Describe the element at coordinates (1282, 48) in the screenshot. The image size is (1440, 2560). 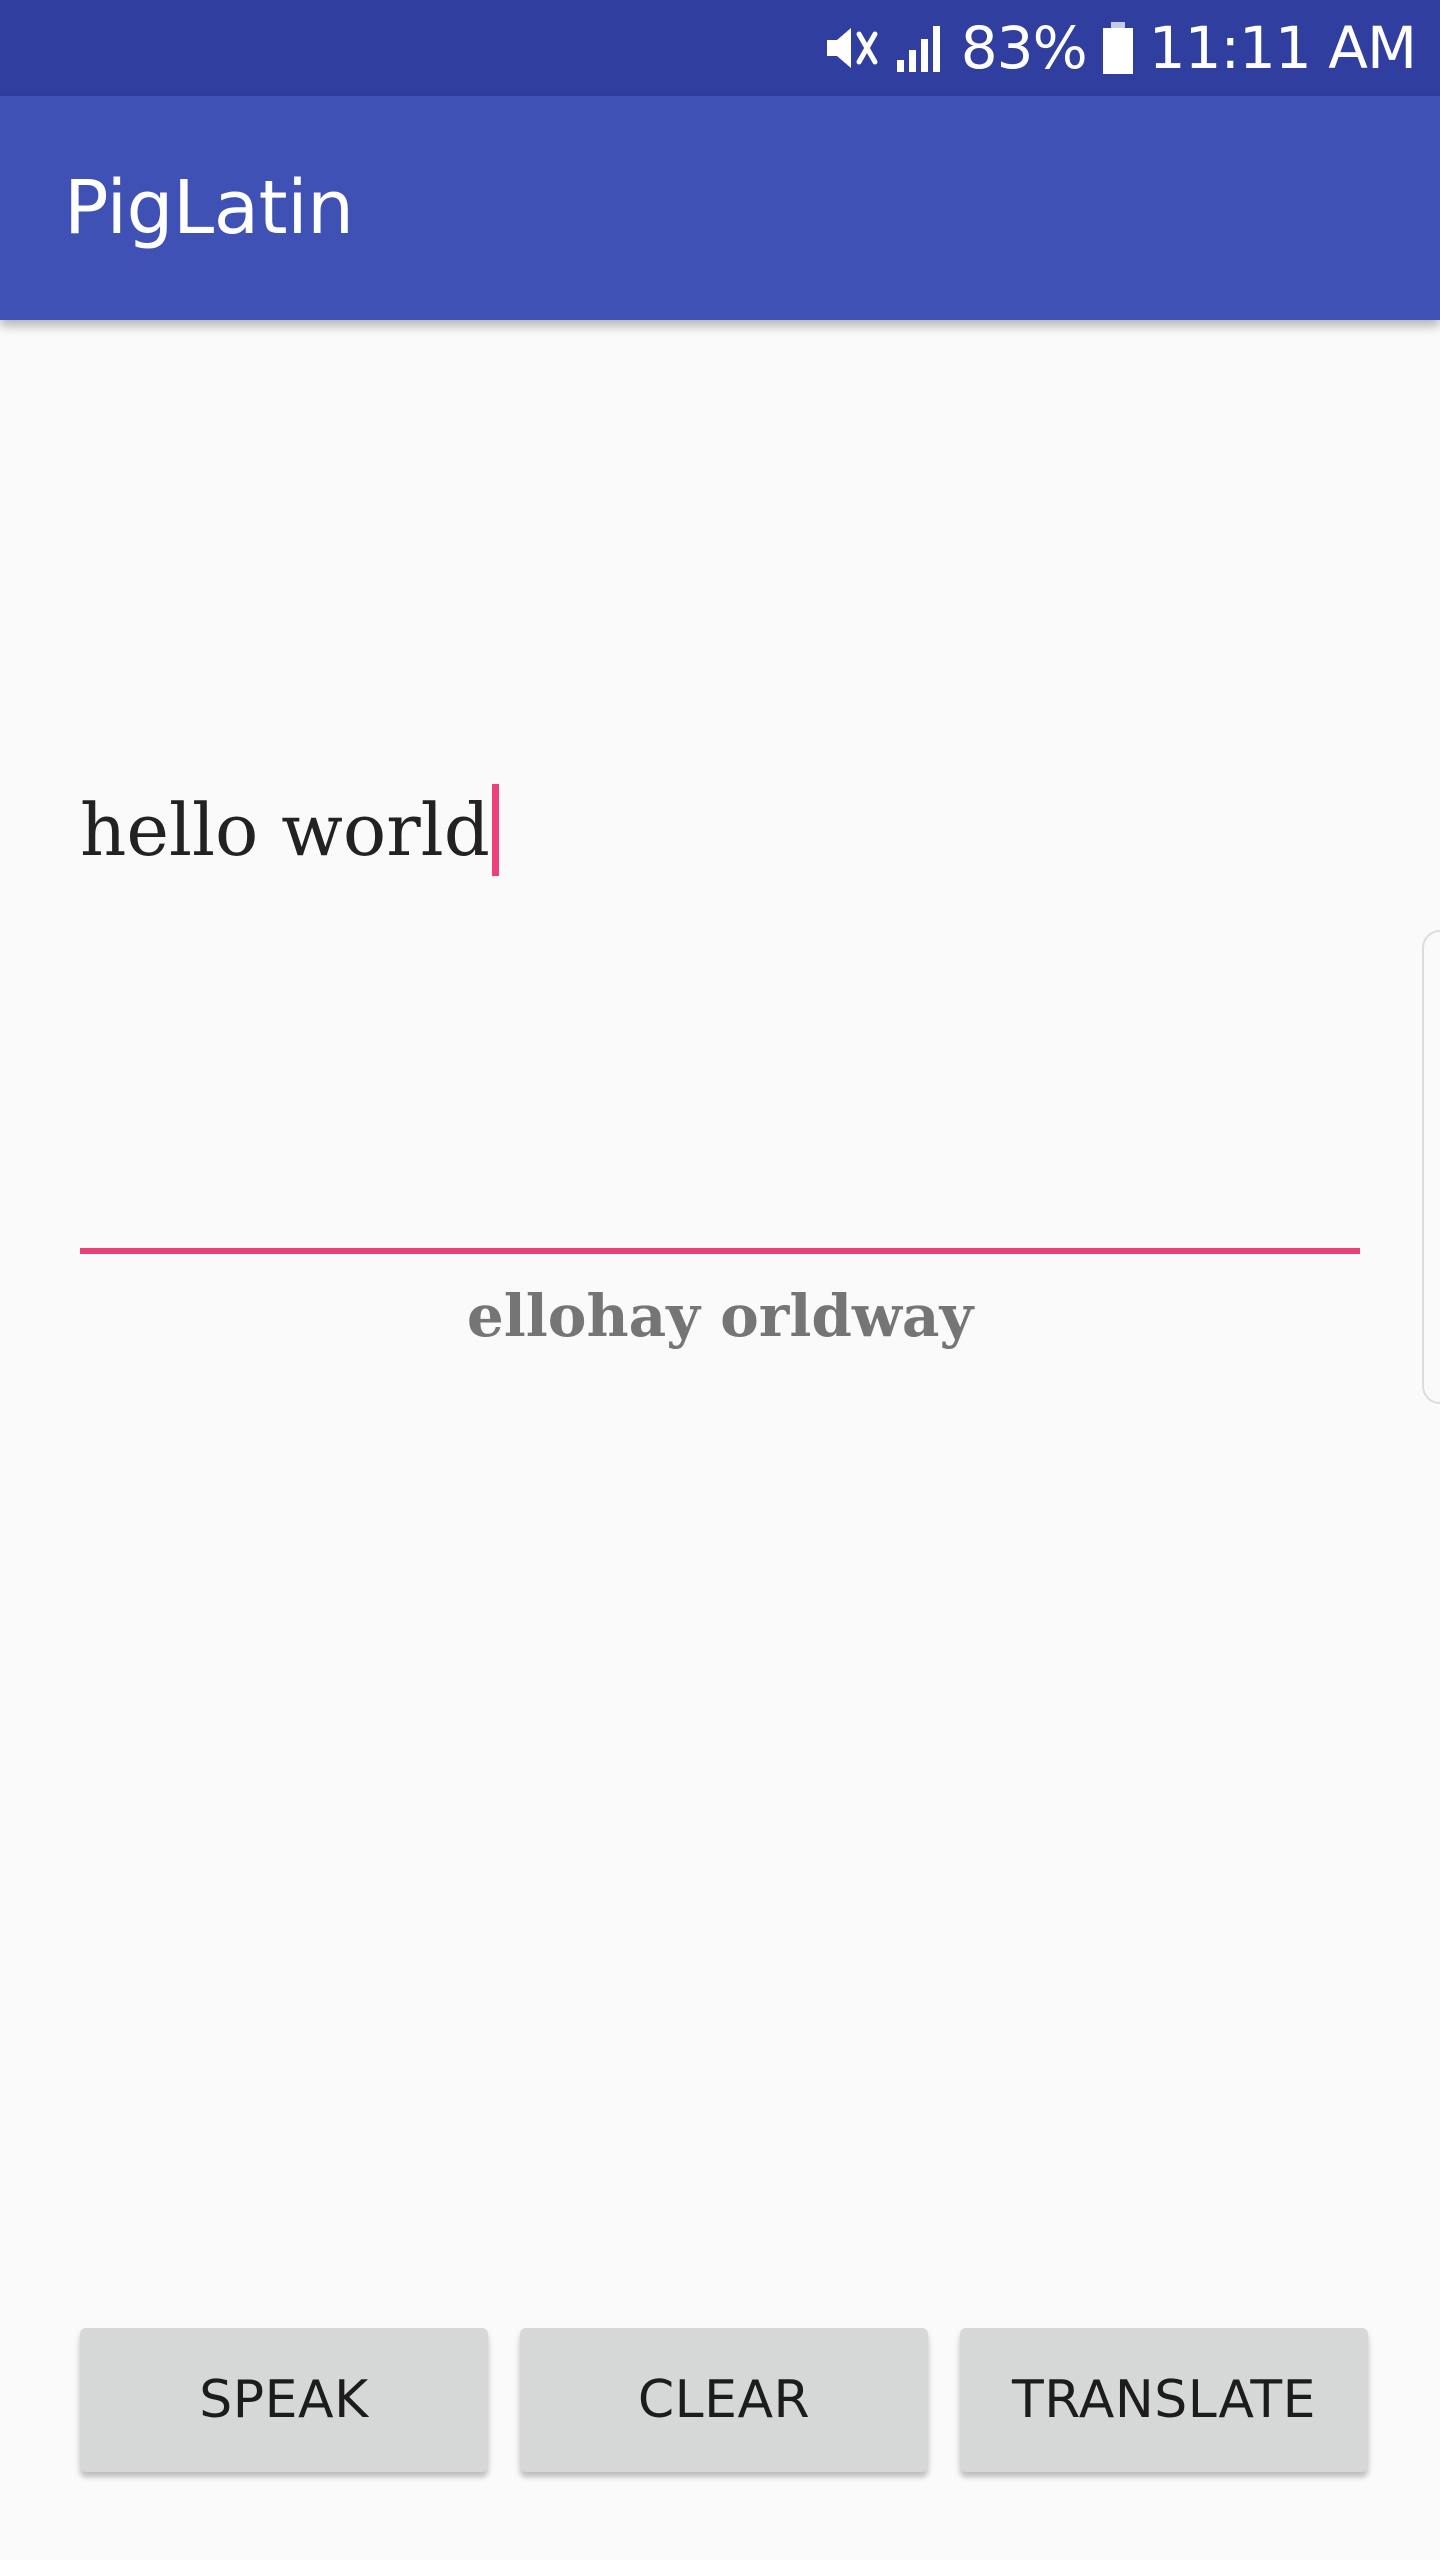
I see `clock: 11:11 AM` at that location.